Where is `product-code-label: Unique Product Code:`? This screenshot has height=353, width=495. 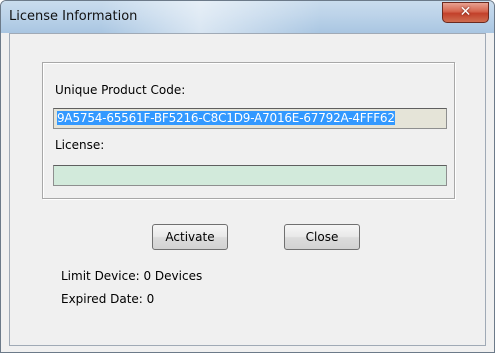 product-code-label: Unique Product Code: is located at coordinates (120, 90).